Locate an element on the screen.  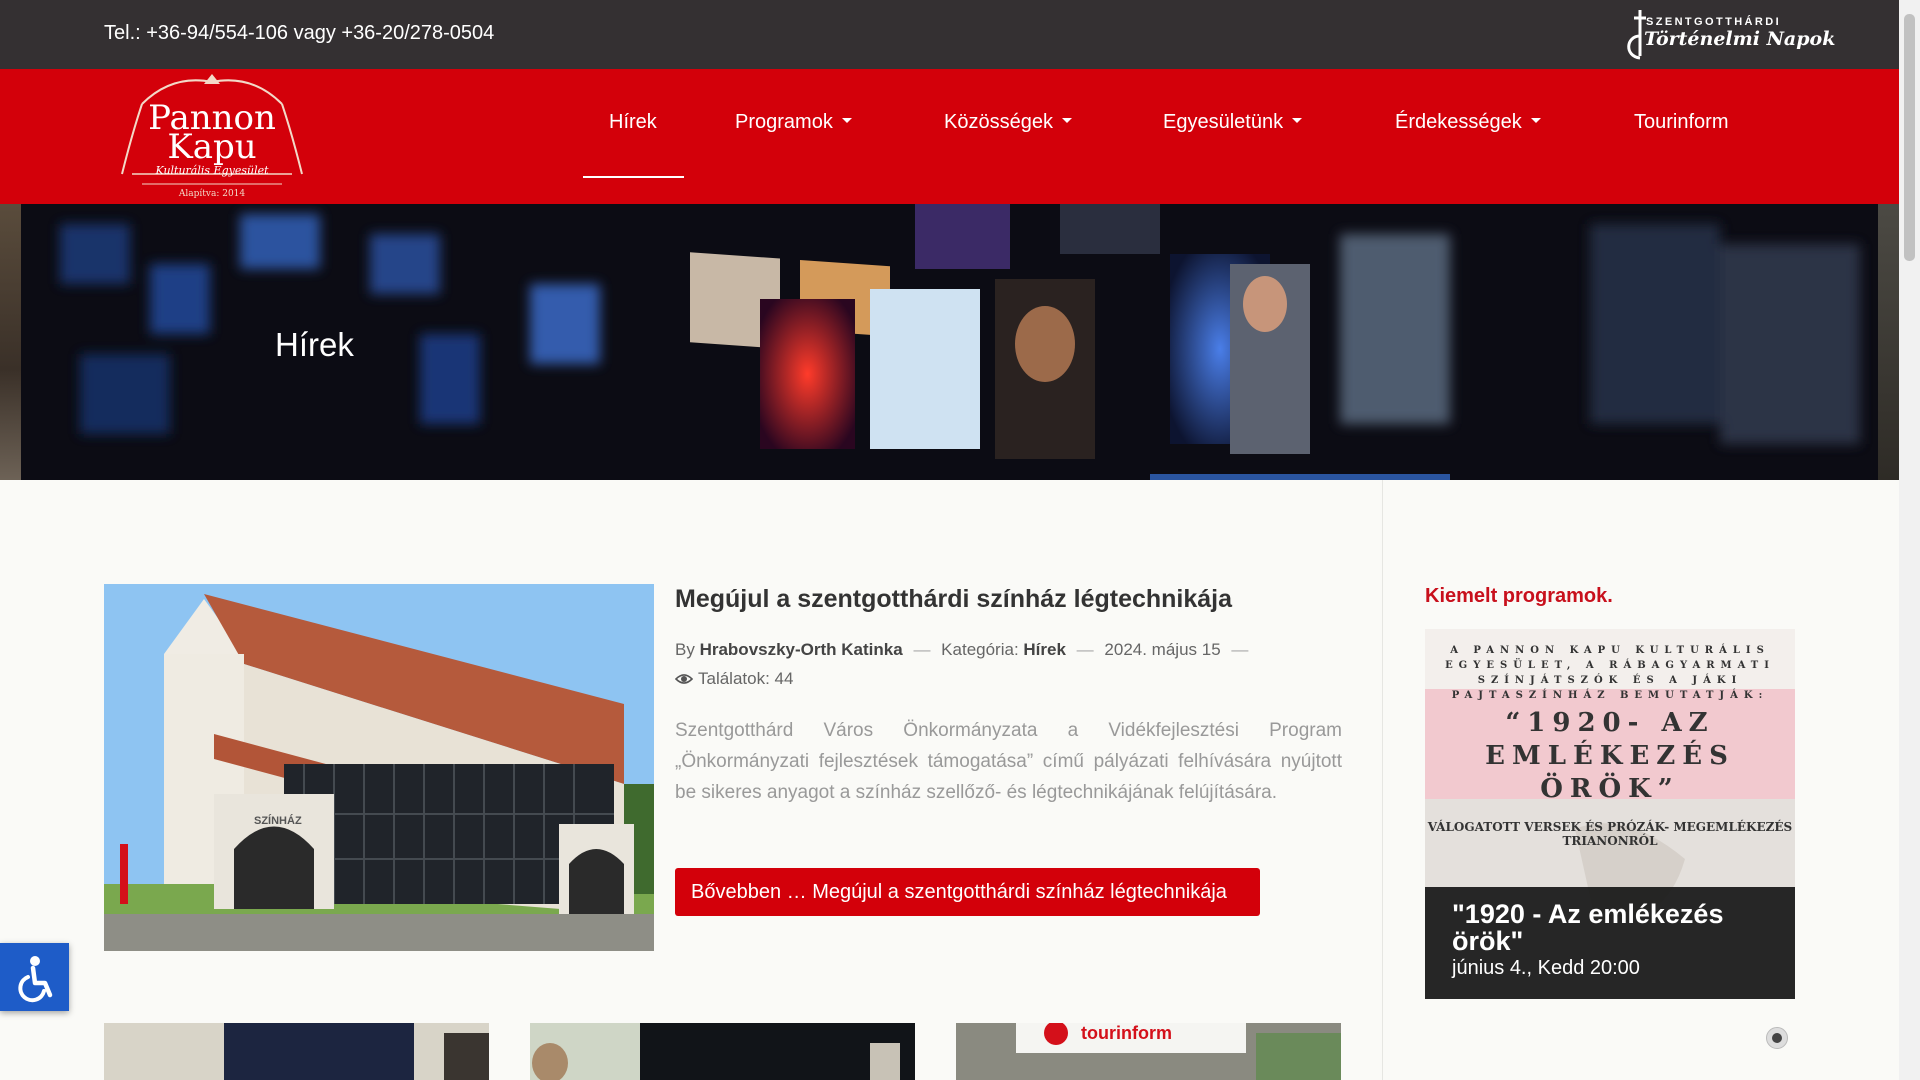
thumbnail-image: tourinform is located at coordinates (1148, 1051).